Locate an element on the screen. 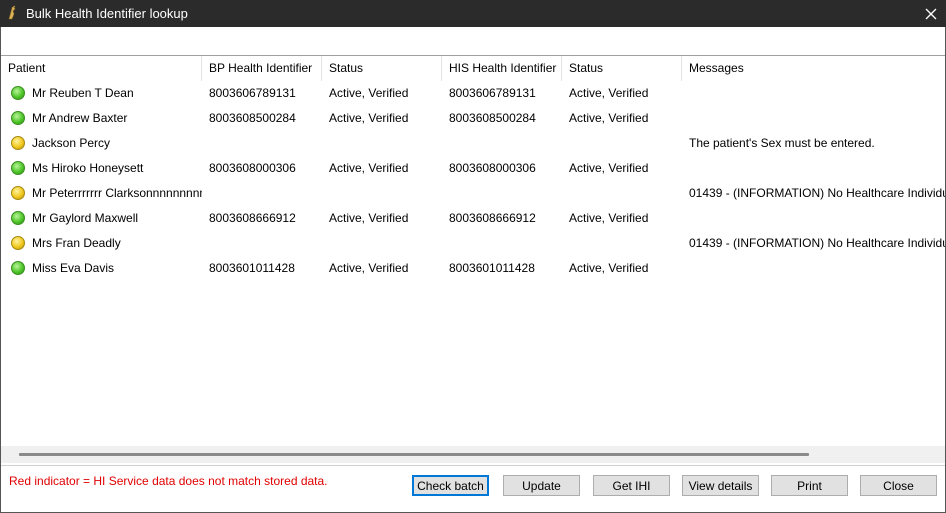 The width and height of the screenshot is (946, 513). cell-bp-health-identifier: 8003608500284 is located at coordinates (252, 118).